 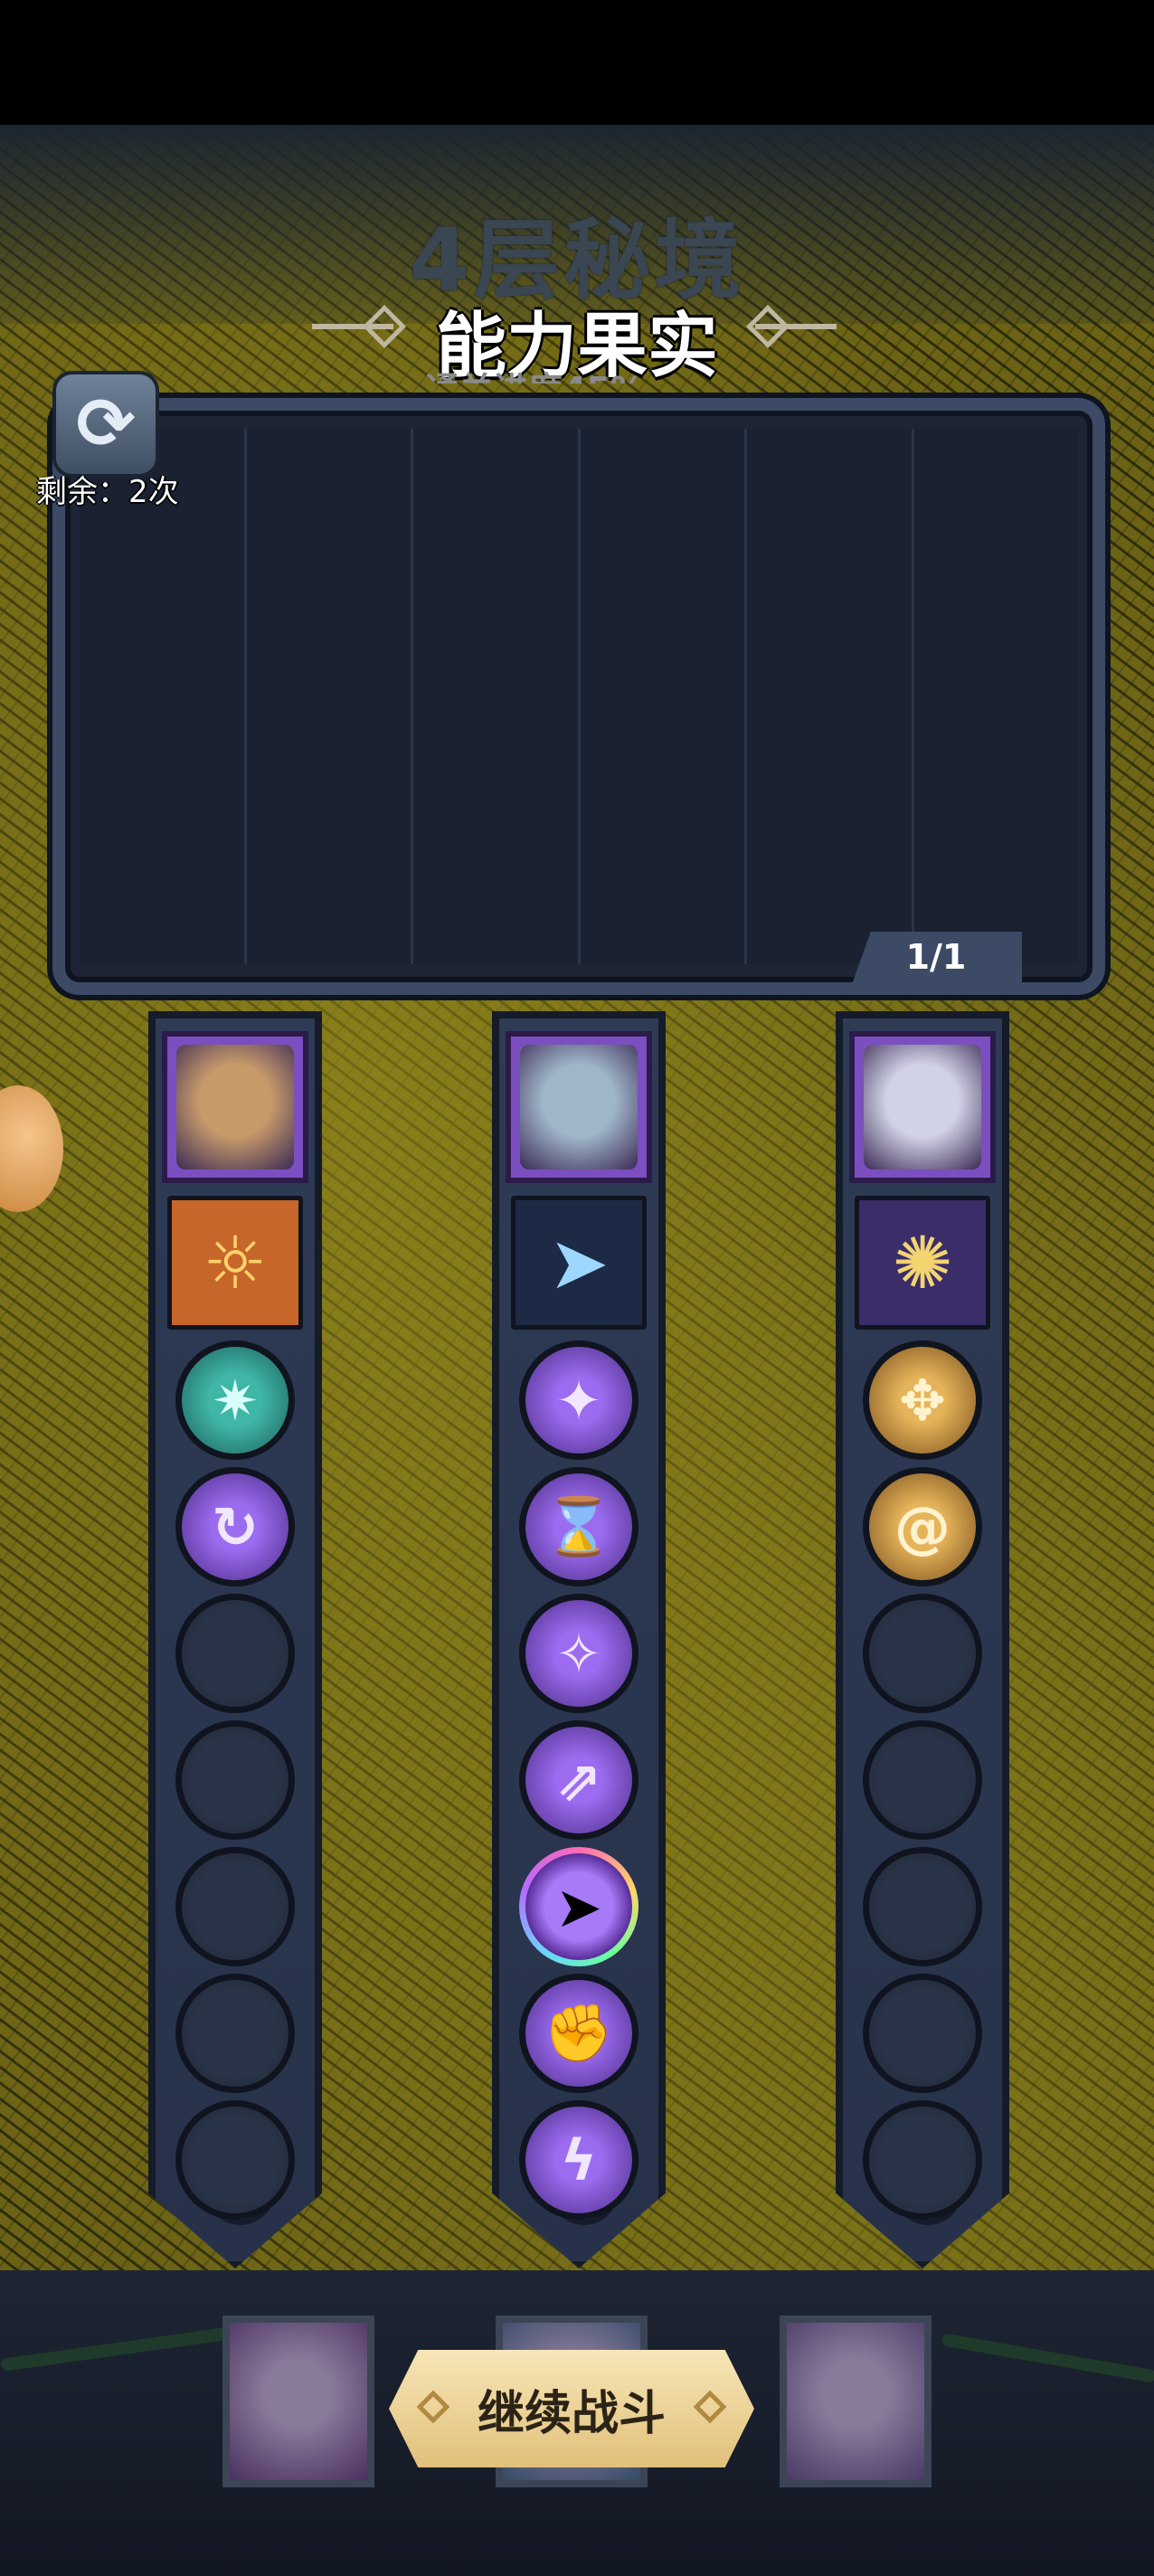 What do you see at coordinates (235, 1526) in the screenshot?
I see `spiral-arrow-icon: ↻` at bounding box center [235, 1526].